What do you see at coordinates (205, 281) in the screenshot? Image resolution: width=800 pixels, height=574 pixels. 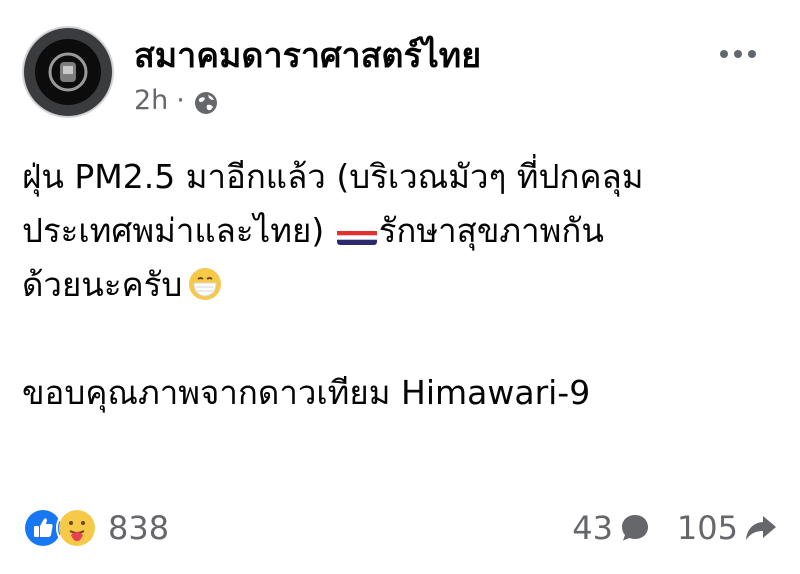 I see `face-with-mask-icon` at bounding box center [205, 281].